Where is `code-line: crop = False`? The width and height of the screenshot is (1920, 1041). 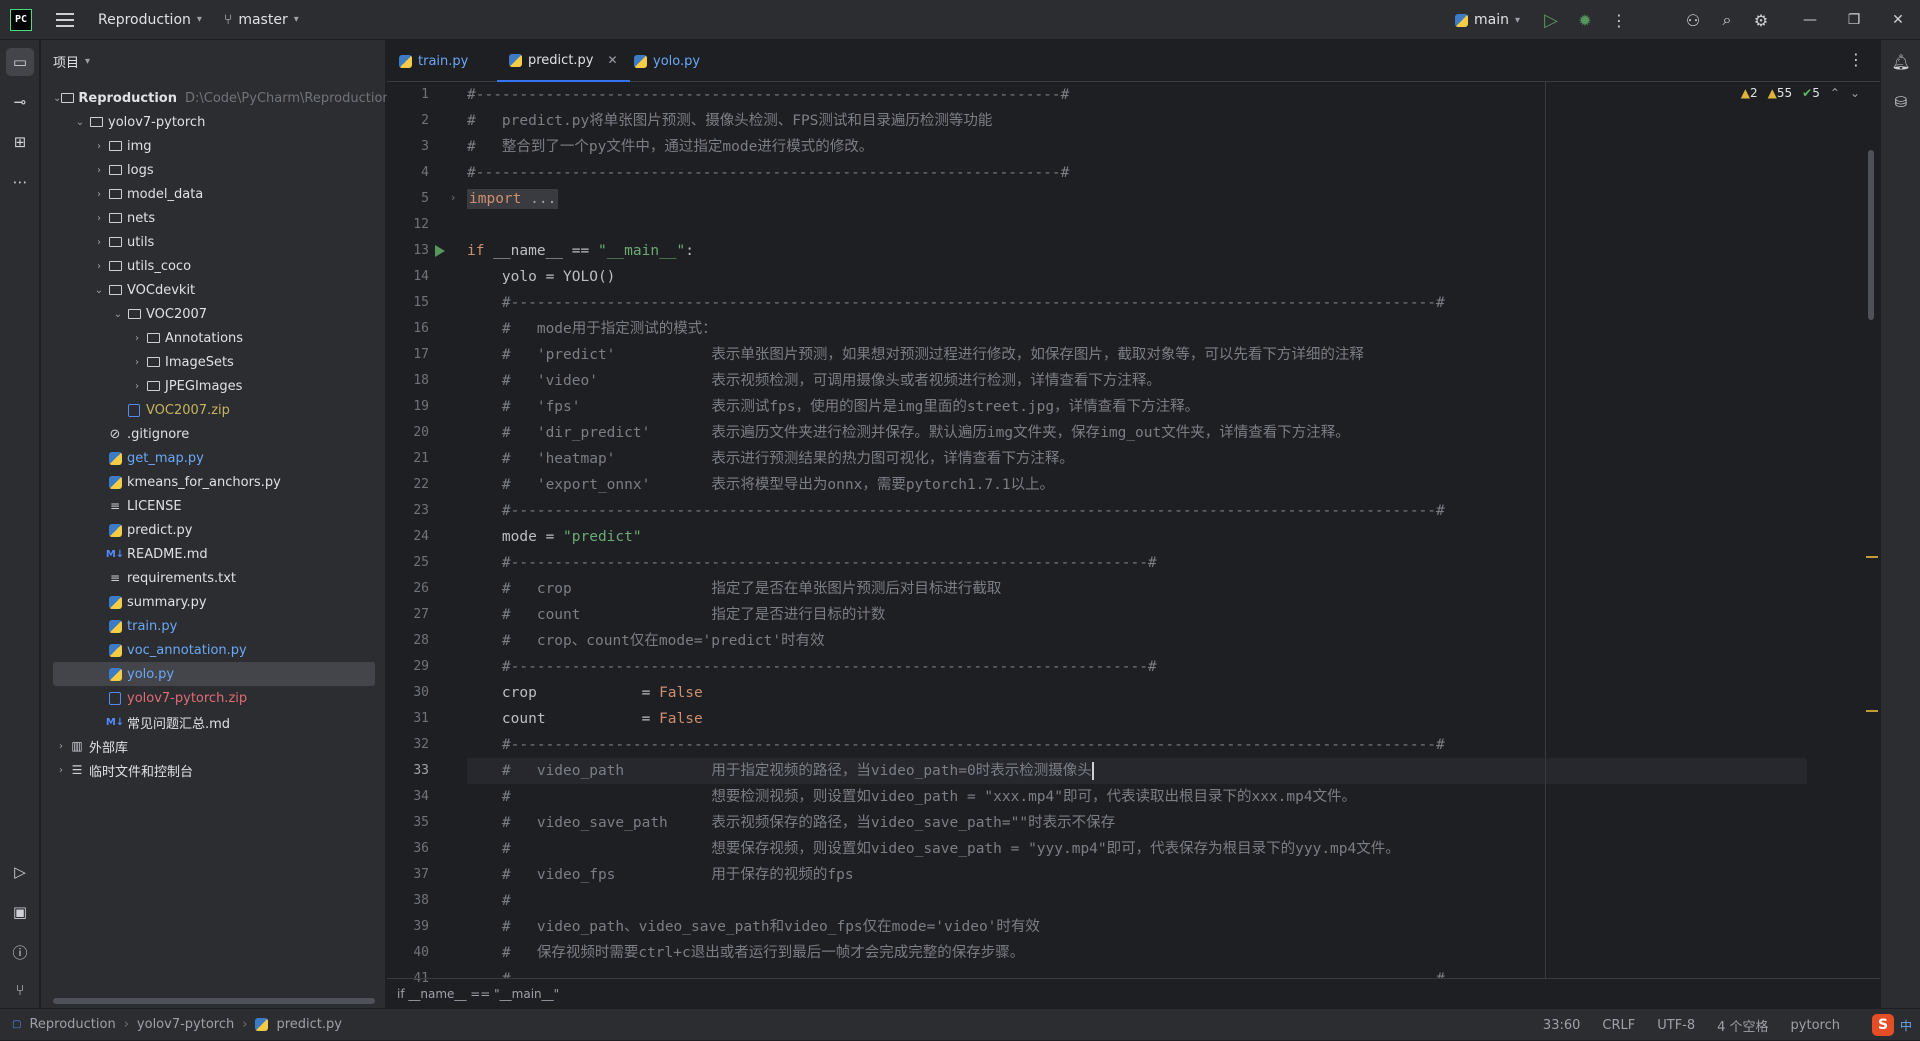
code-line: crop = False is located at coordinates (585, 693).